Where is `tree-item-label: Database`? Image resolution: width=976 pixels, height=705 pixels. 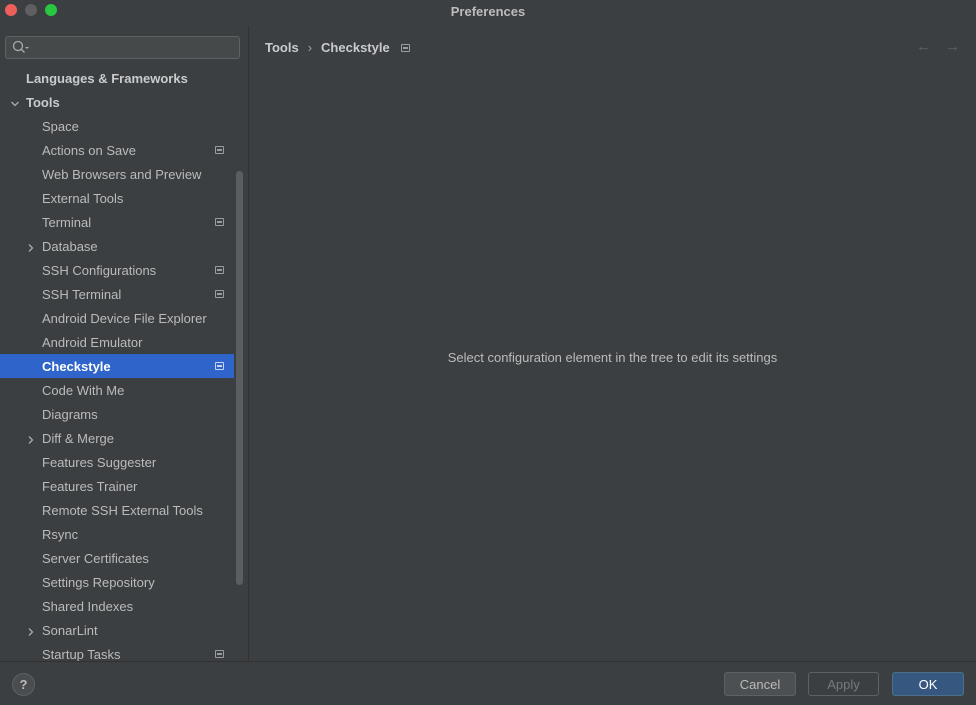 tree-item-label: Database is located at coordinates (70, 246).